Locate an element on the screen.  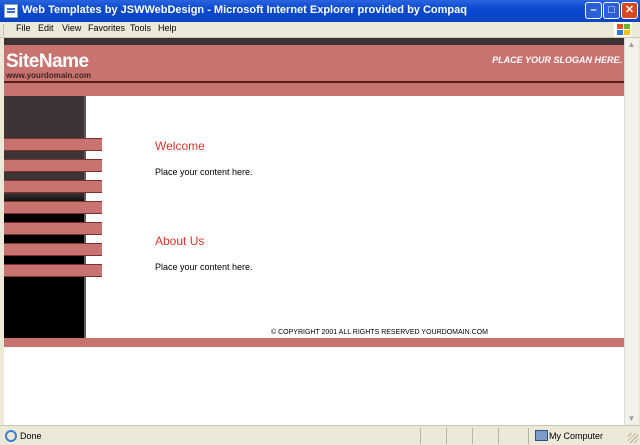
site-slogan: PLACE YOUR SLOGAN HERE. is located at coordinates (557, 60).